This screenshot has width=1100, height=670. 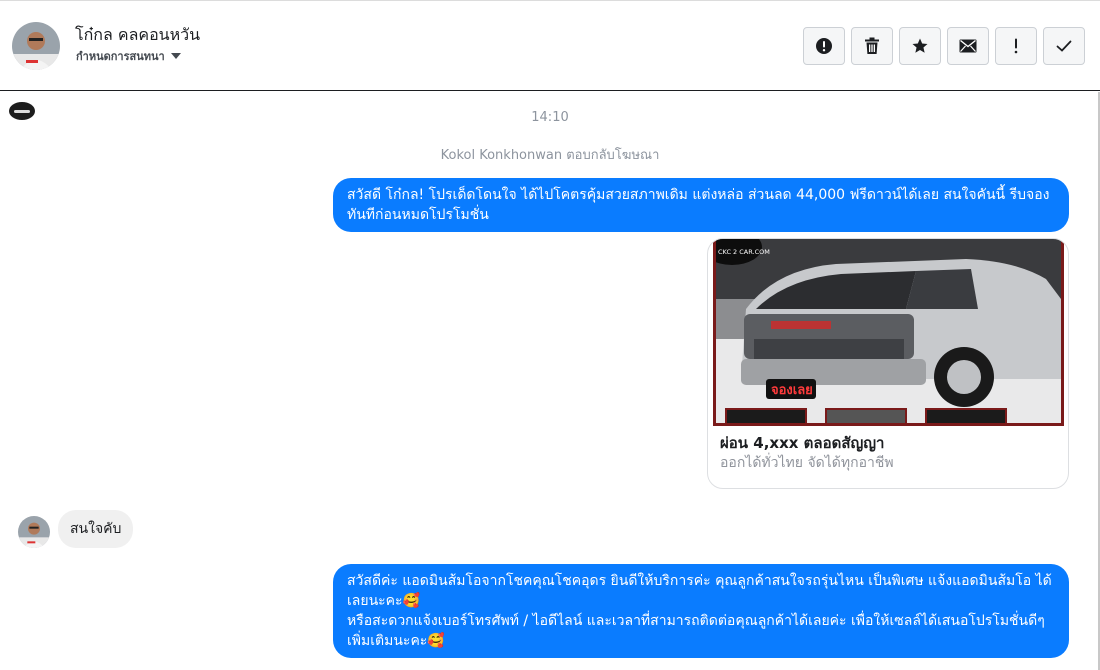 What do you see at coordinates (888, 332) in the screenshot?
I see `car-ad-image: CKC 2 CAR.COM จองเลย` at bounding box center [888, 332].